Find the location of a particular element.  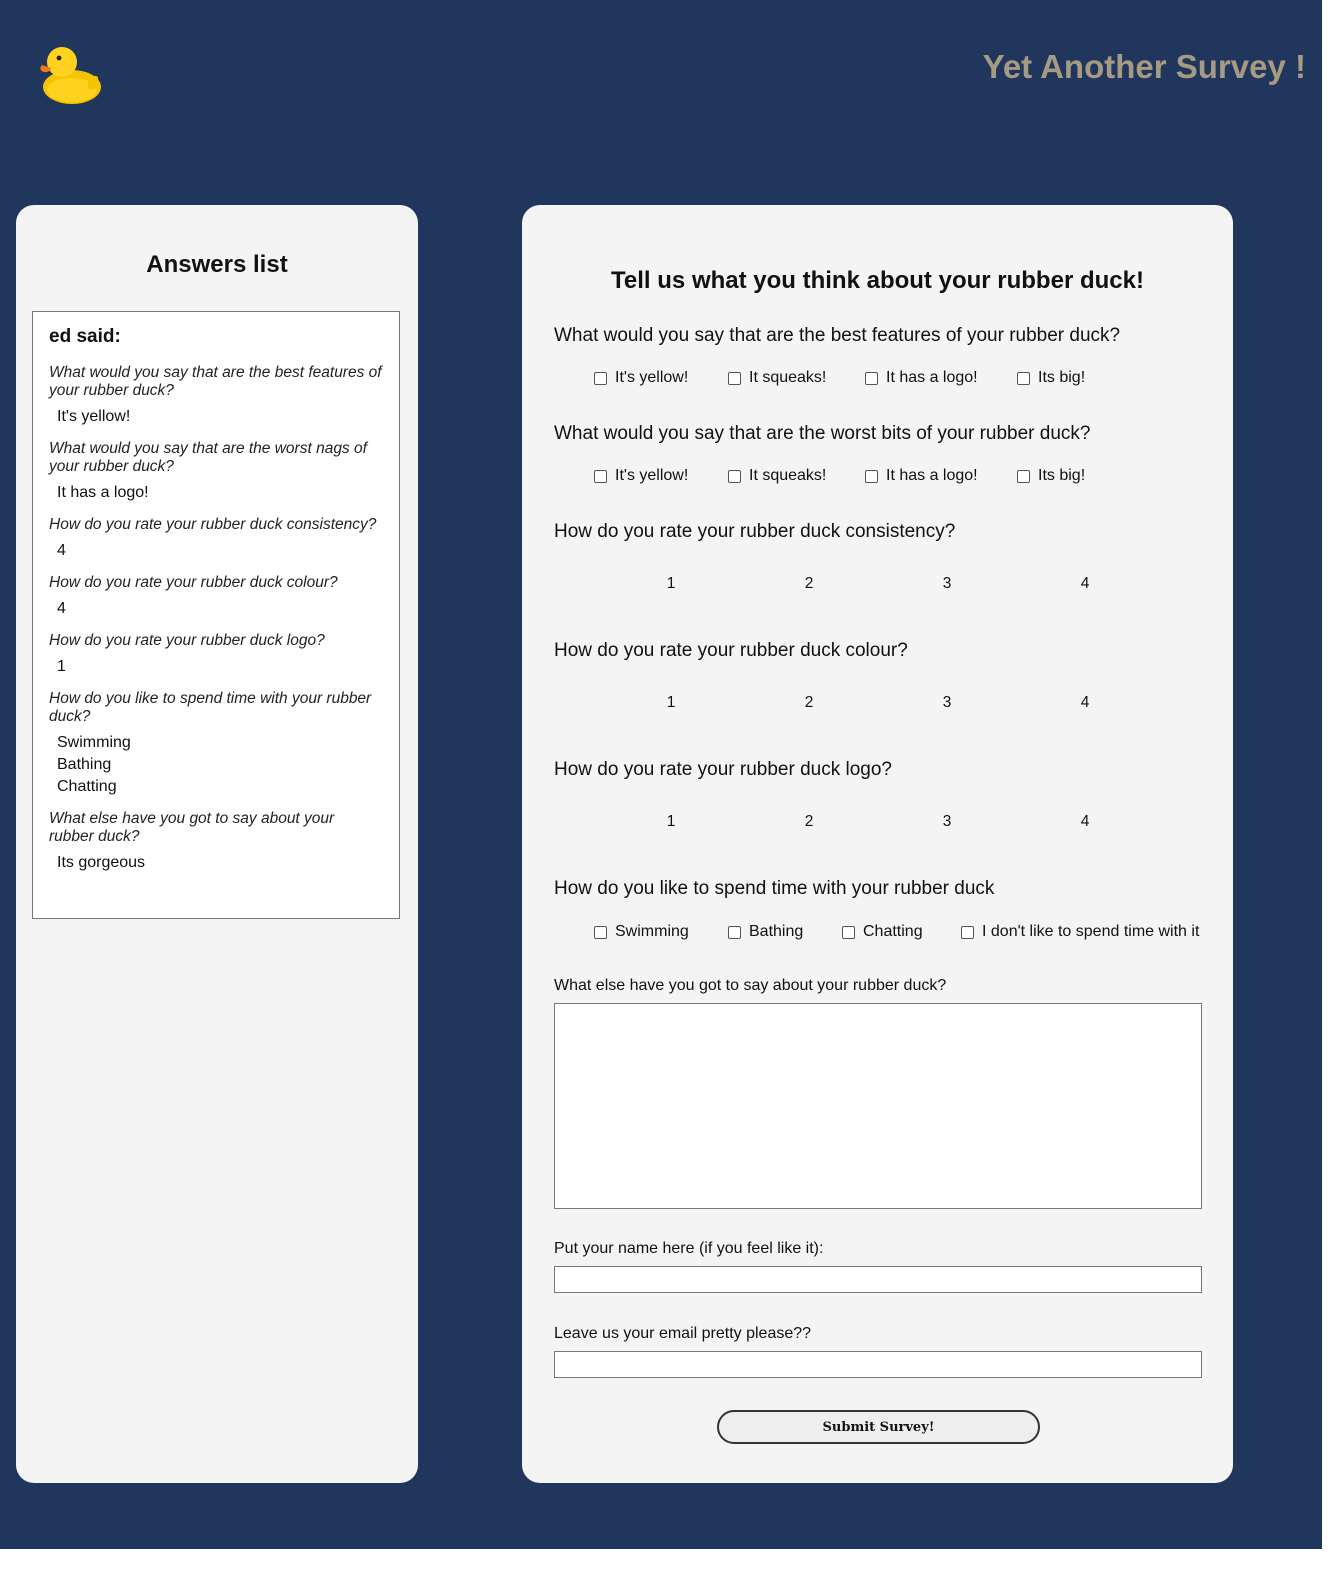

time-option-chatting: Chatting is located at coordinates (882, 932).